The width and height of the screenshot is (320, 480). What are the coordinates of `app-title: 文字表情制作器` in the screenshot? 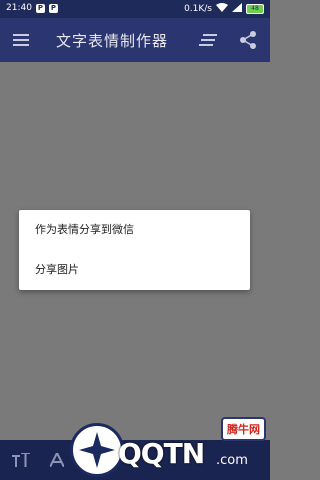 It's located at (112, 41).